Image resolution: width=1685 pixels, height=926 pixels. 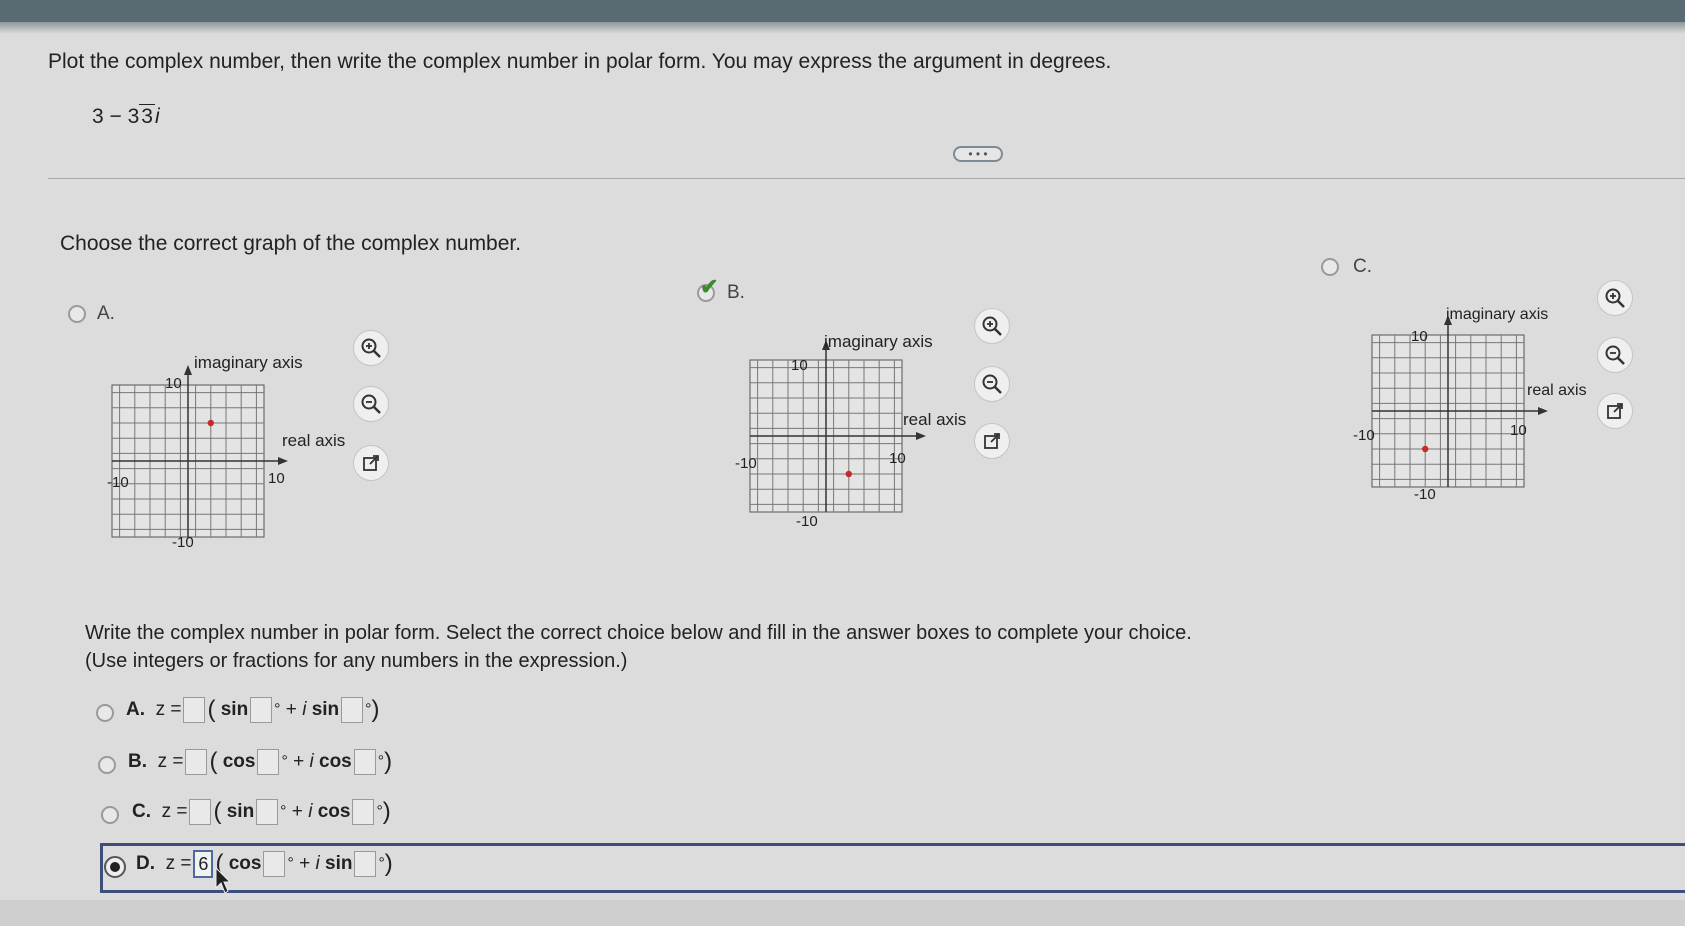 What do you see at coordinates (268, 762) in the screenshot?
I see `polar-b-angle1-box` at bounding box center [268, 762].